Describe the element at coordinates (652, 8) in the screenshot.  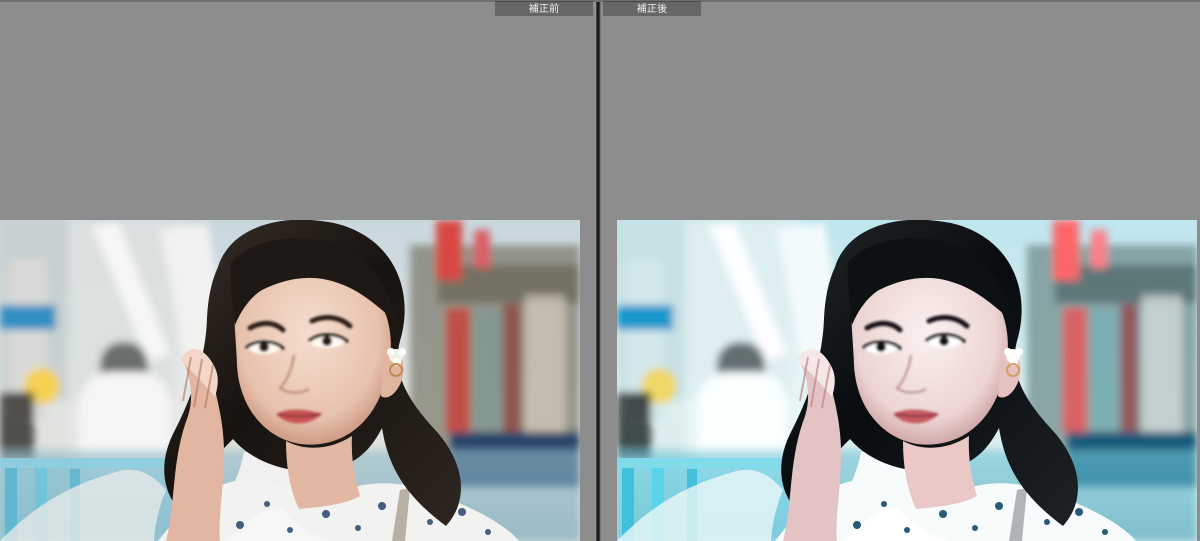
I see `after-label-tab: 補正後` at that location.